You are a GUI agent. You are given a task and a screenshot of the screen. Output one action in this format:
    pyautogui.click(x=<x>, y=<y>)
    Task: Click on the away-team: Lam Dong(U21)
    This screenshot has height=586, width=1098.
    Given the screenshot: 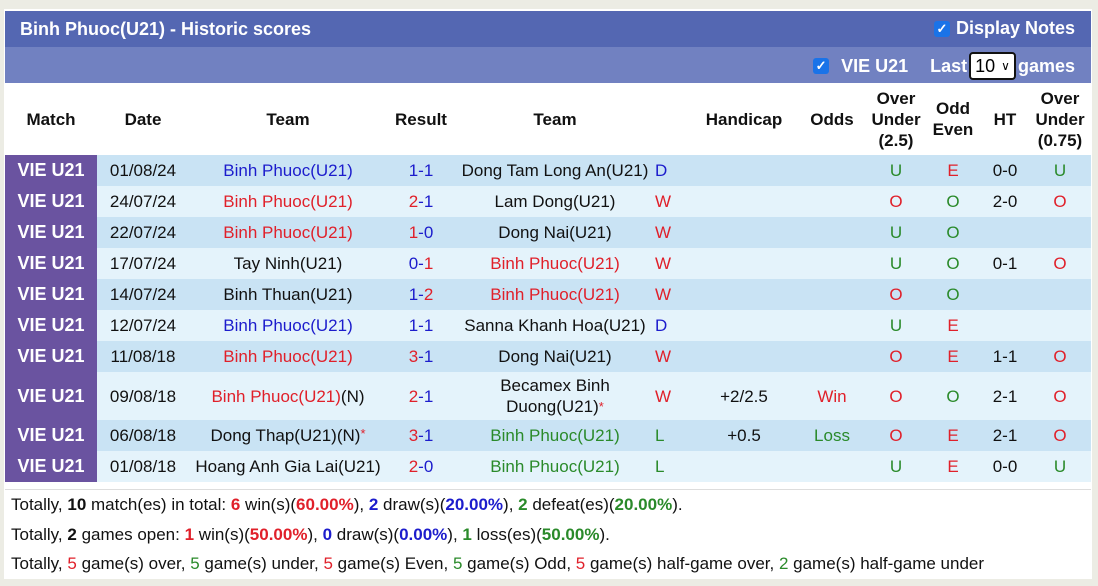 What is the action you would take?
    pyautogui.click(x=555, y=201)
    